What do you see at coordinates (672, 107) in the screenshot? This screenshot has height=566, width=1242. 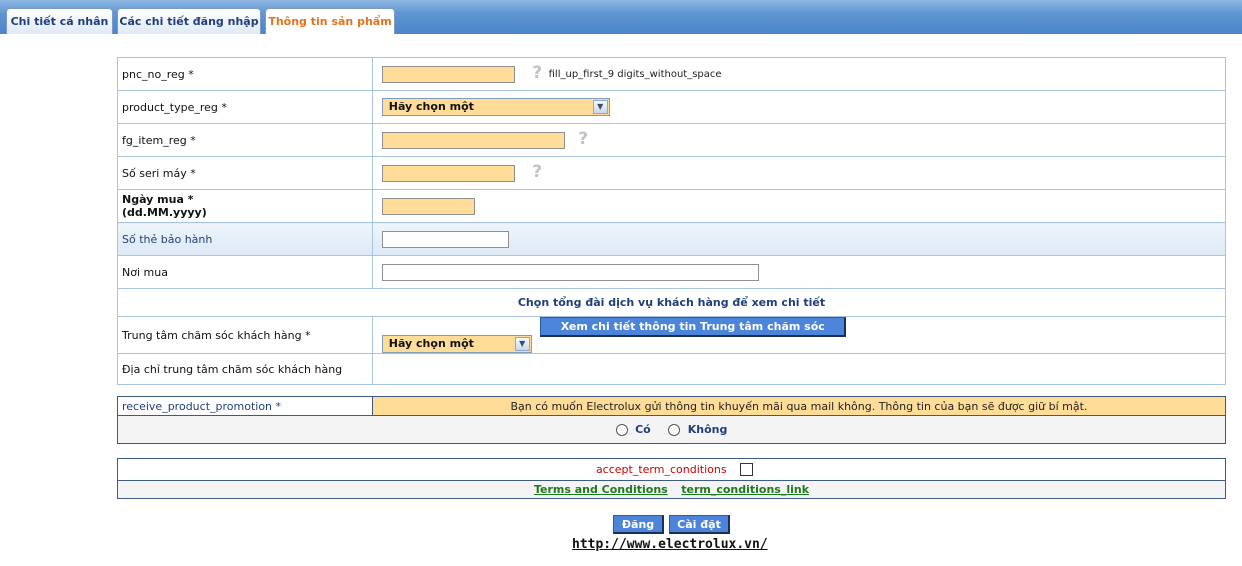 I see `row-product-type: product_type_reg * Hãy chọn một ▼` at bounding box center [672, 107].